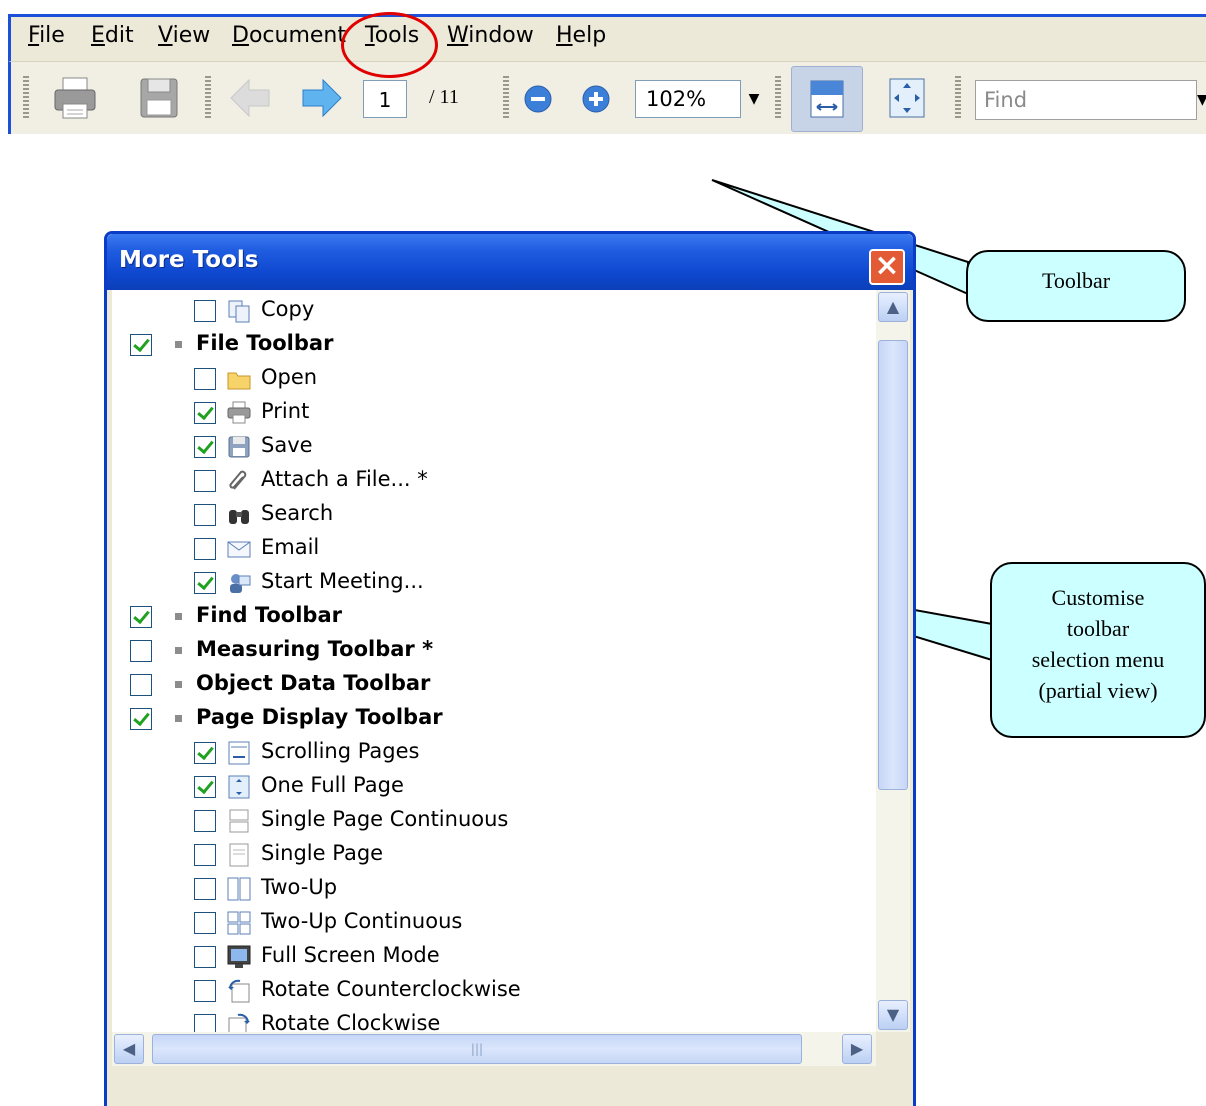 This screenshot has width=1206, height=1106. Describe the element at coordinates (239, 311) in the screenshot. I see `copy-icon` at that location.